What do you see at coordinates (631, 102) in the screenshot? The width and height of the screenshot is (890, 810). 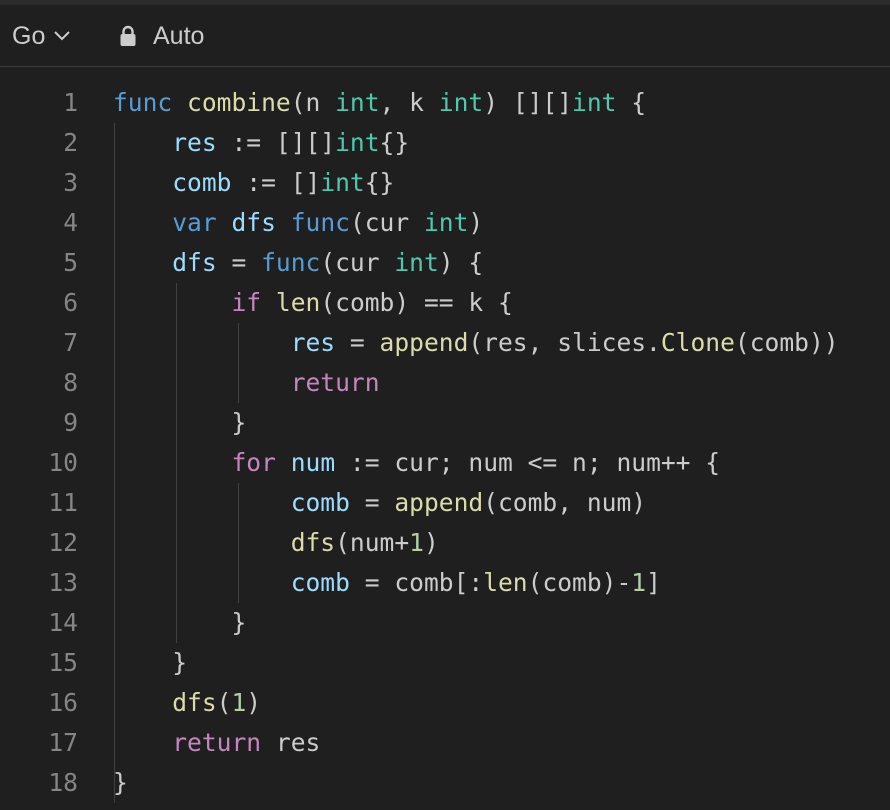 I see `code-token: {` at bounding box center [631, 102].